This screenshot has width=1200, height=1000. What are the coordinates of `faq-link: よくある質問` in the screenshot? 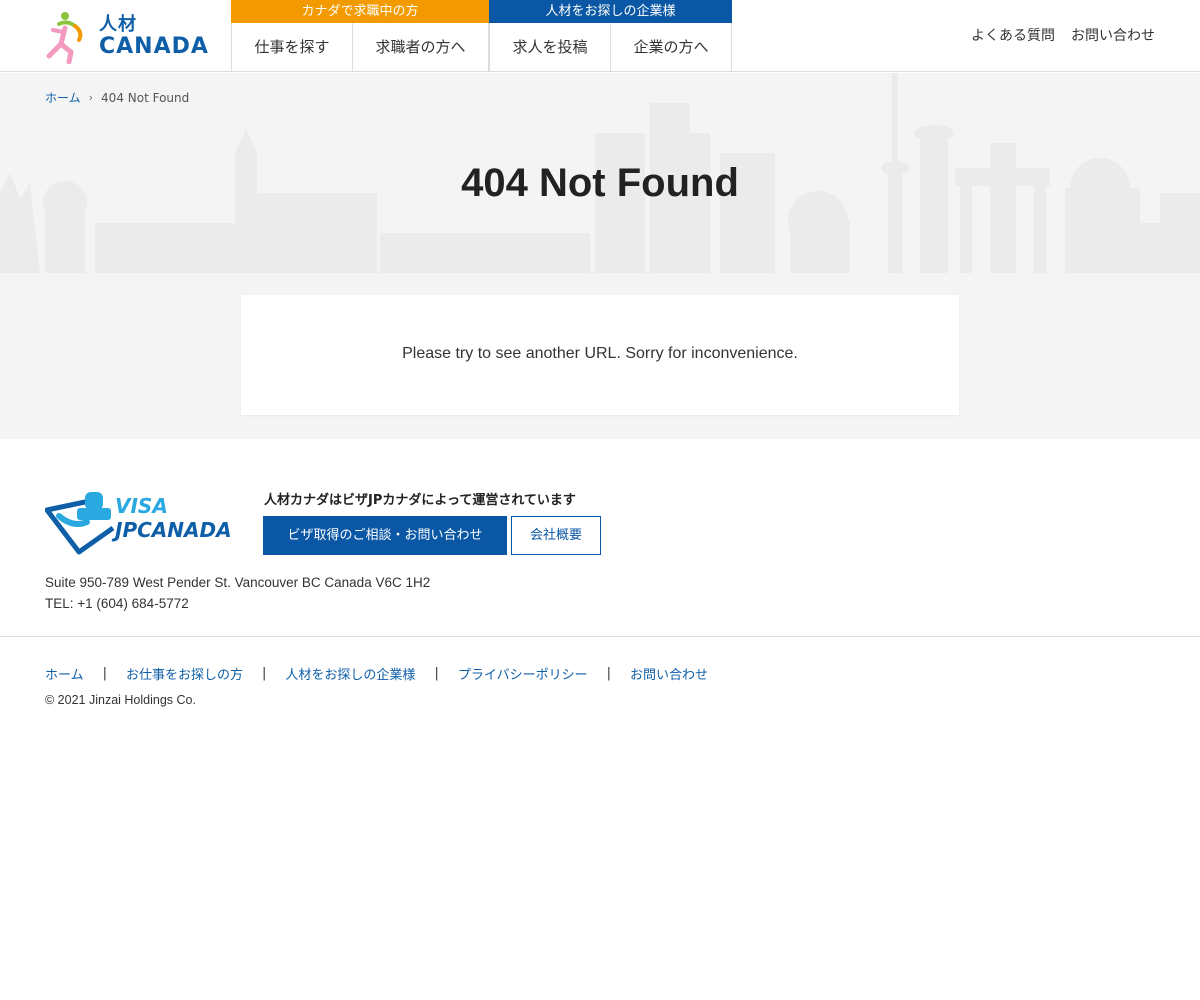 It's located at (1013, 35).